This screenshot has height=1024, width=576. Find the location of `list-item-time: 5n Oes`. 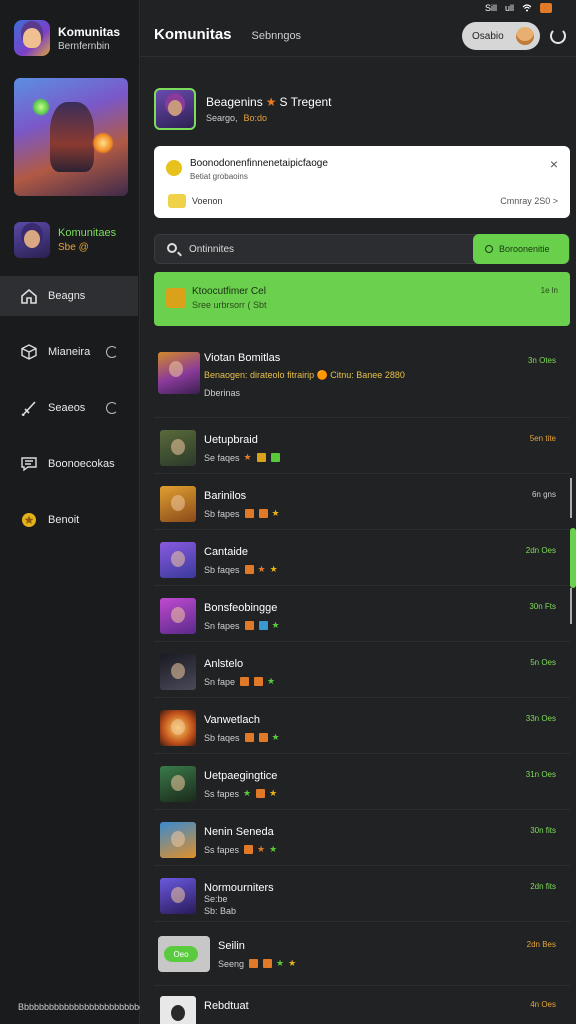

list-item-time: 5n Oes is located at coordinates (543, 662).